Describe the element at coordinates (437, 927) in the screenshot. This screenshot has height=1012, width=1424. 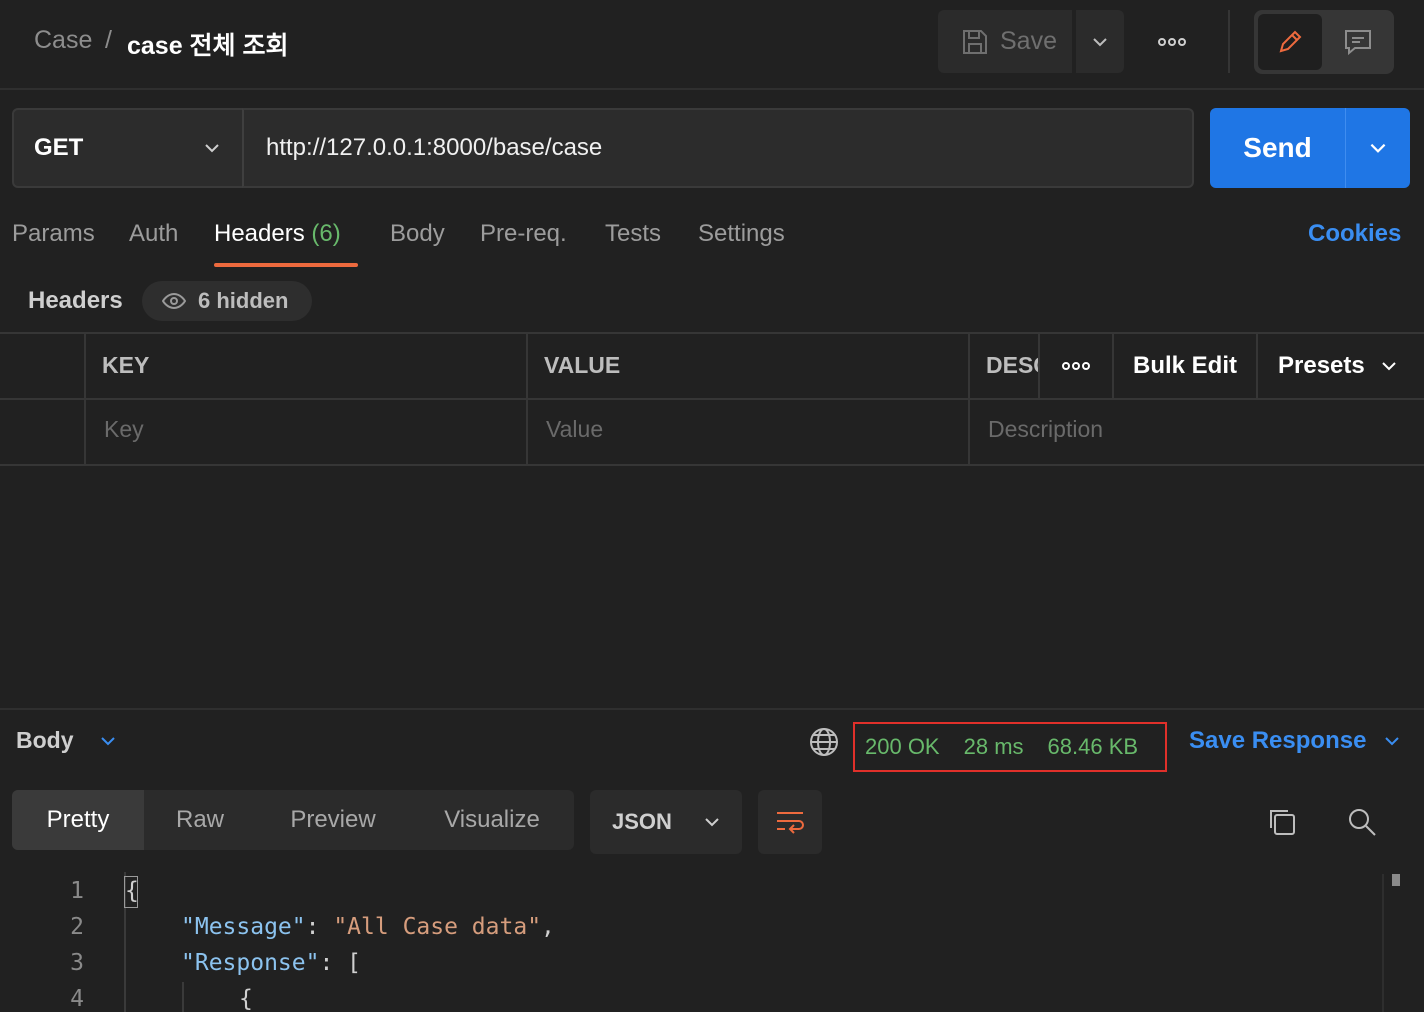
I see `json-string: "All Case data"` at that location.